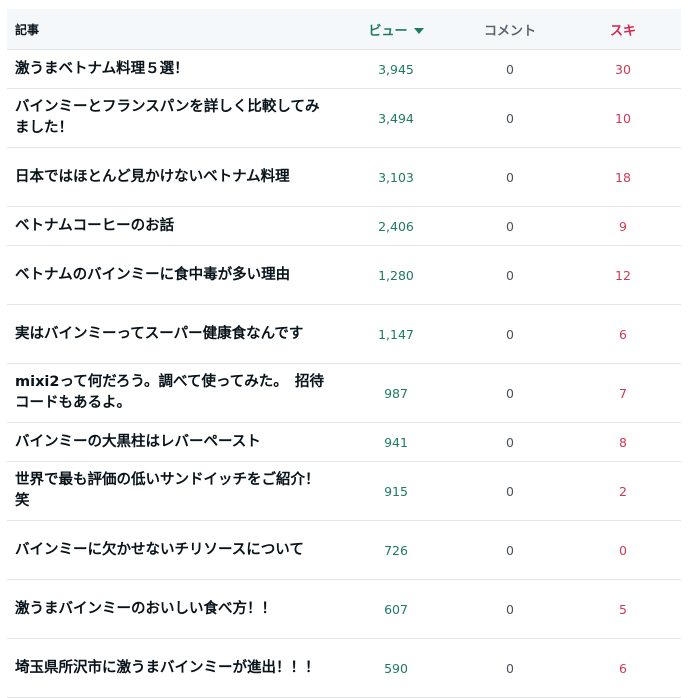  What do you see at coordinates (344, 69) in the screenshot?
I see `table-row: 激うまベトナム料理５選！ 3,945 0 30` at bounding box center [344, 69].